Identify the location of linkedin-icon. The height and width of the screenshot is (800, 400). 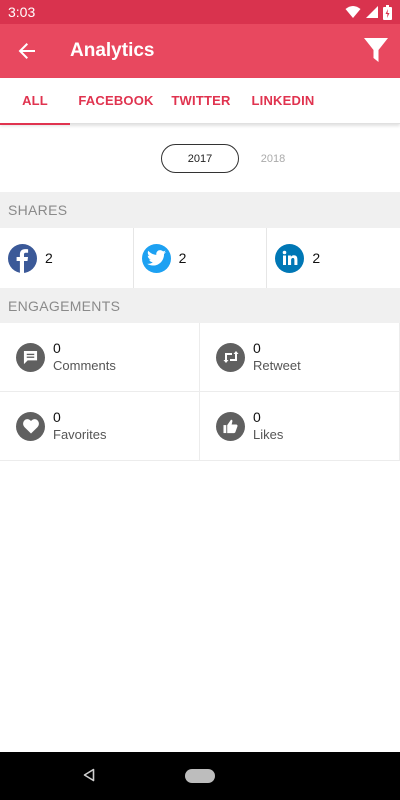
(290, 258).